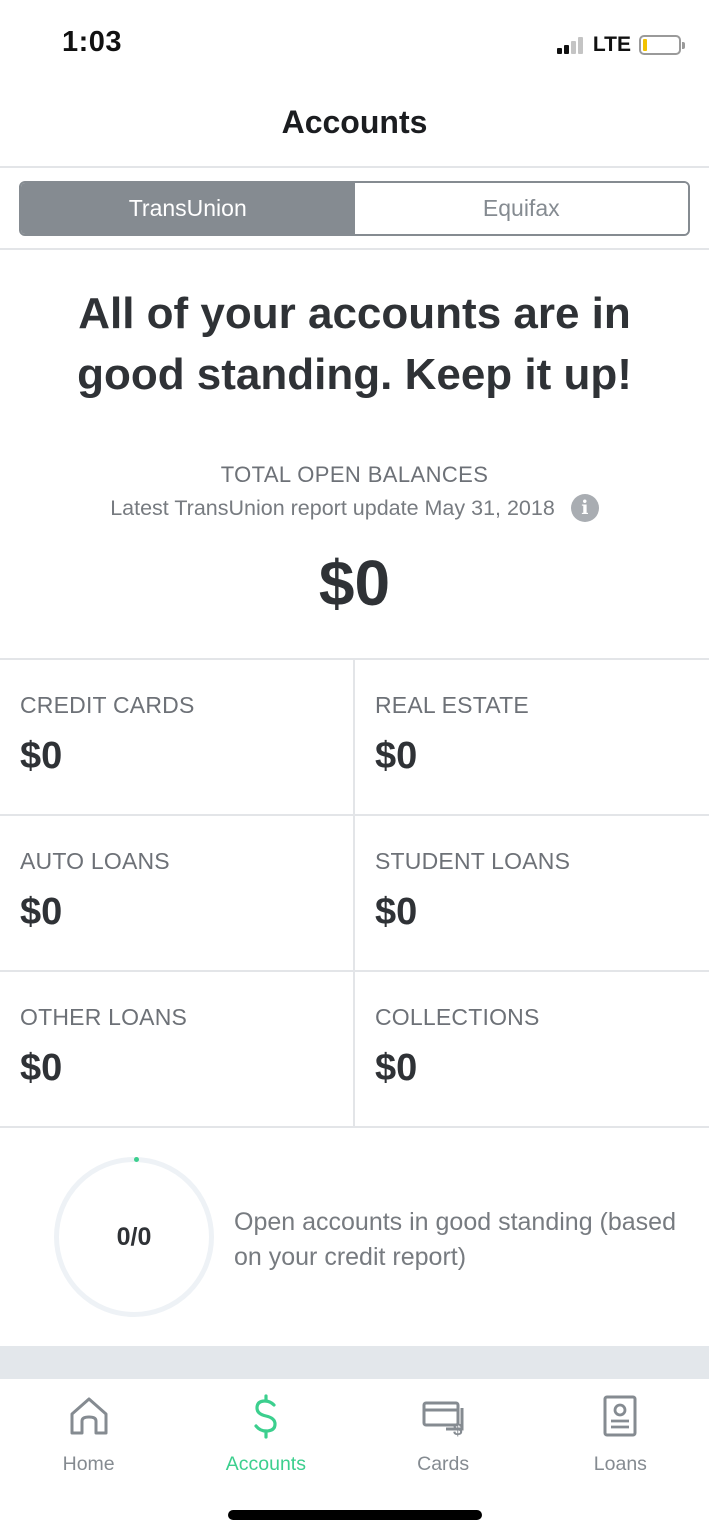  Describe the element at coordinates (620, 1416) in the screenshot. I see `loans-icon` at that location.